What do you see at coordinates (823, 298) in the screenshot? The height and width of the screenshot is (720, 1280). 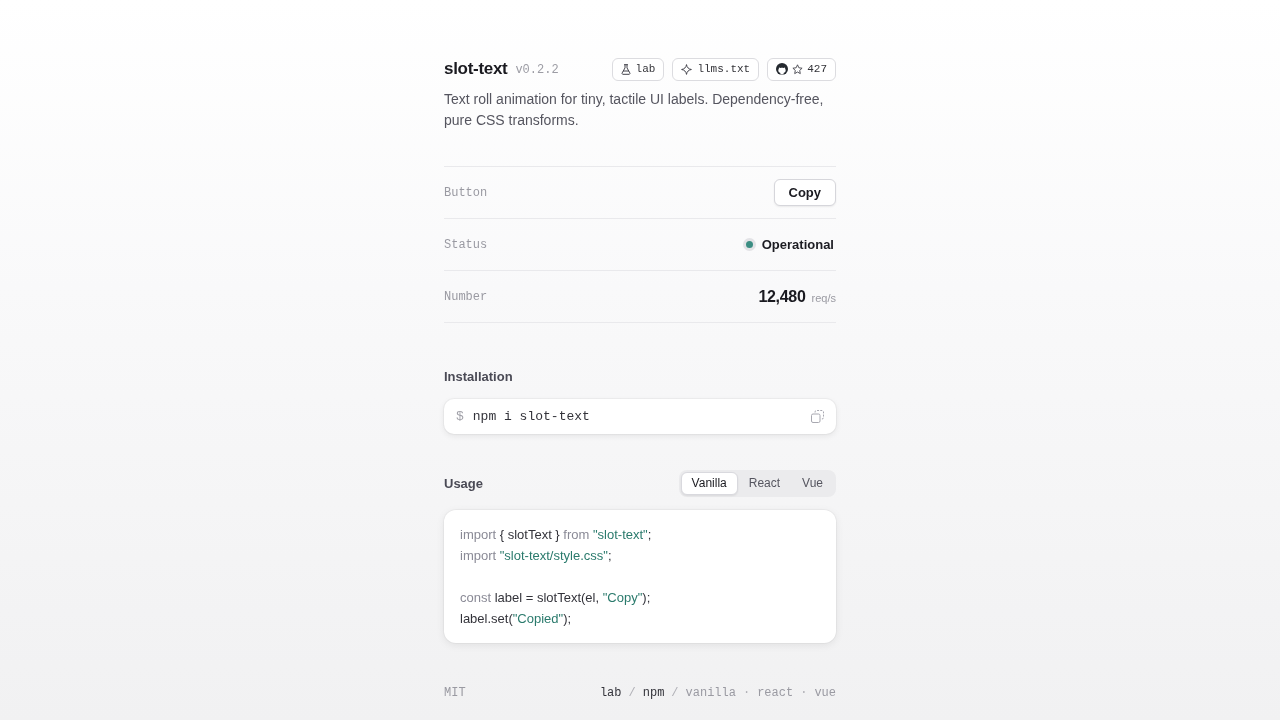 I see `unit-text: req/s` at bounding box center [823, 298].